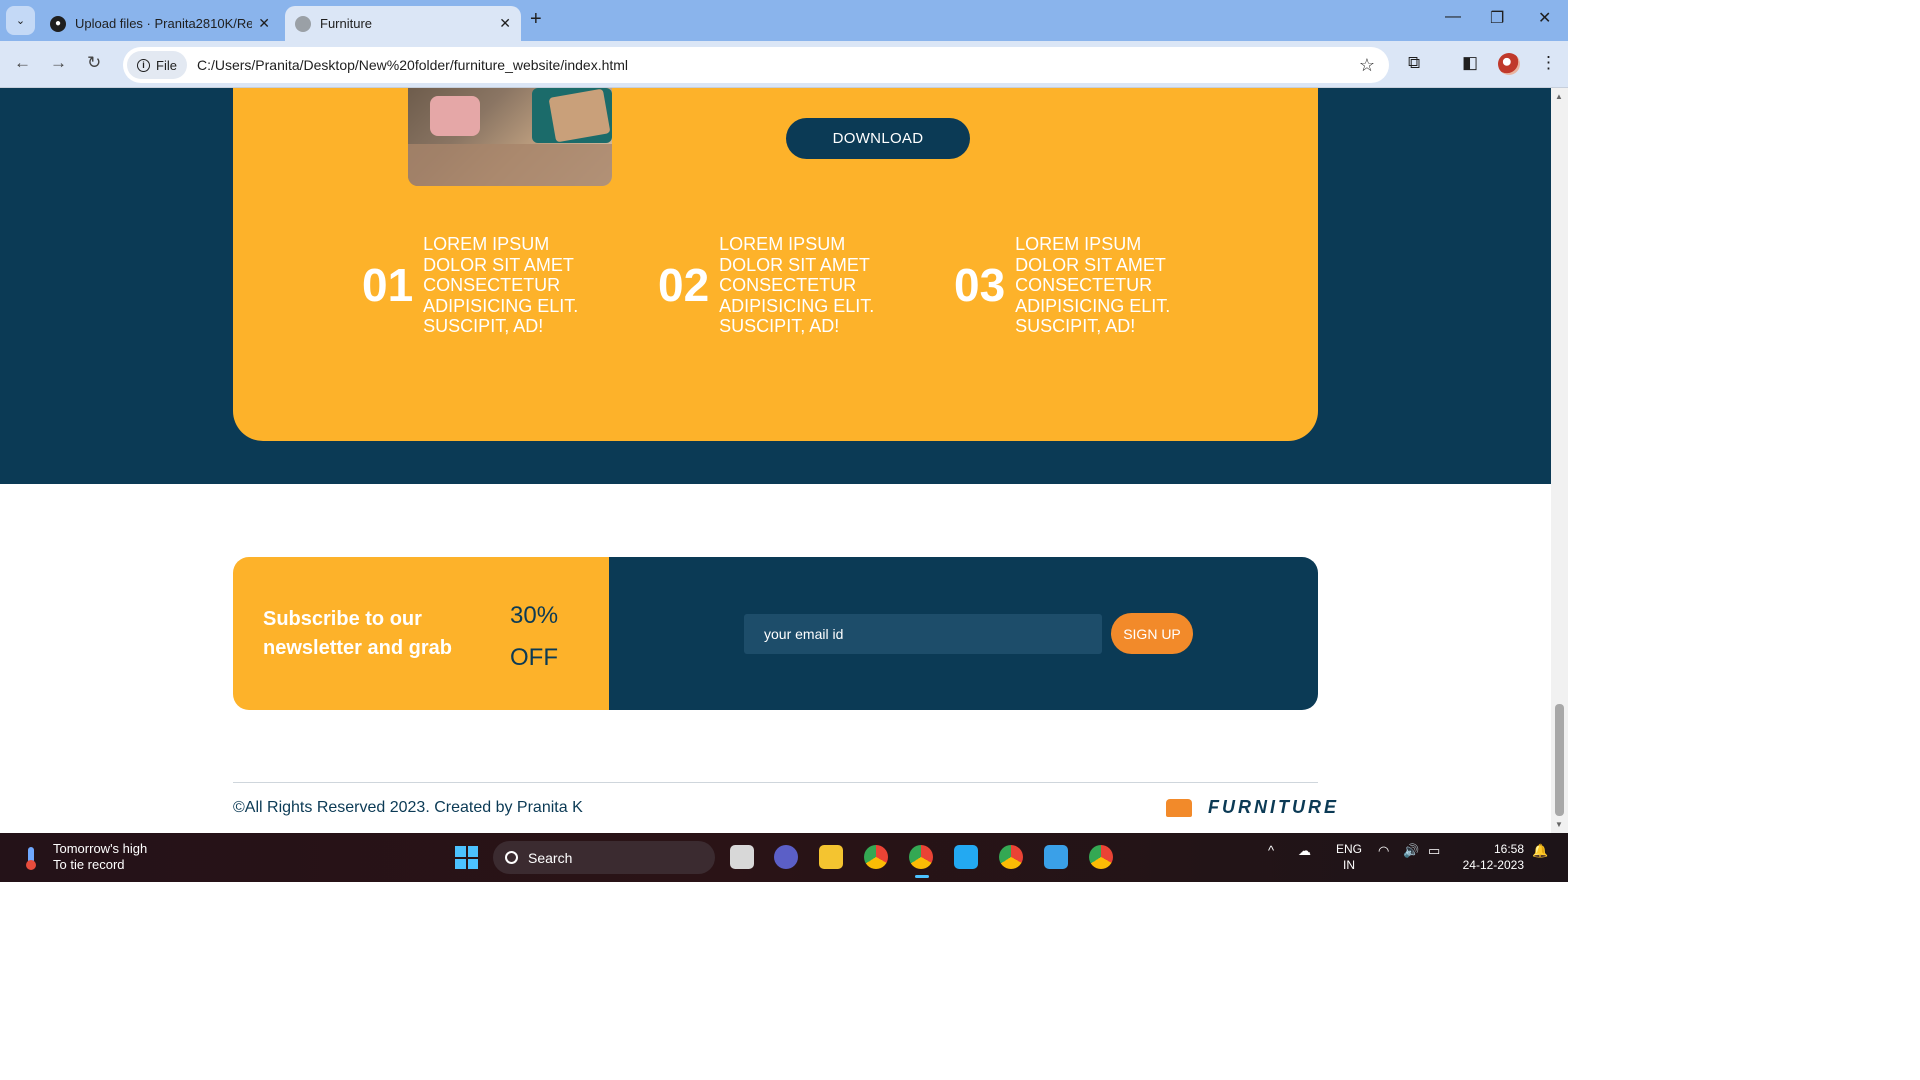 This screenshot has width=1920, height=1080. What do you see at coordinates (22, 63) in the screenshot?
I see `back-arrow-icon: ←` at bounding box center [22, 63].